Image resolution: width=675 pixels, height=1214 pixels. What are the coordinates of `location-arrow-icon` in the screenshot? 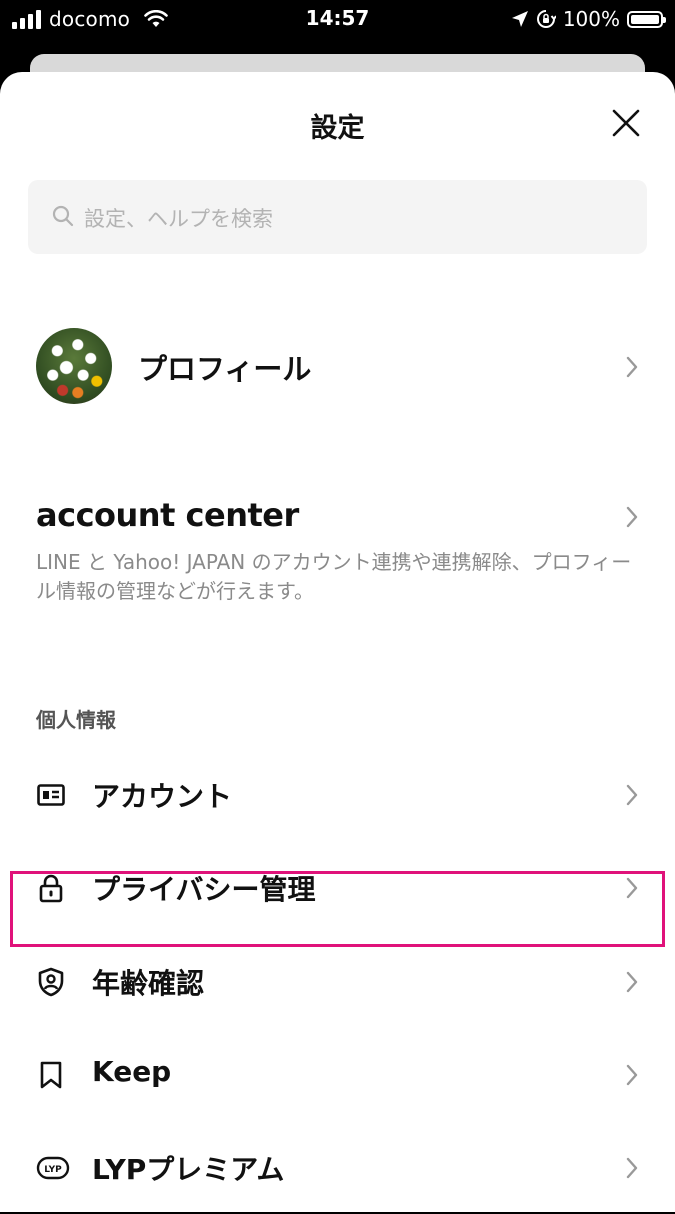 It's located at (519, 19).